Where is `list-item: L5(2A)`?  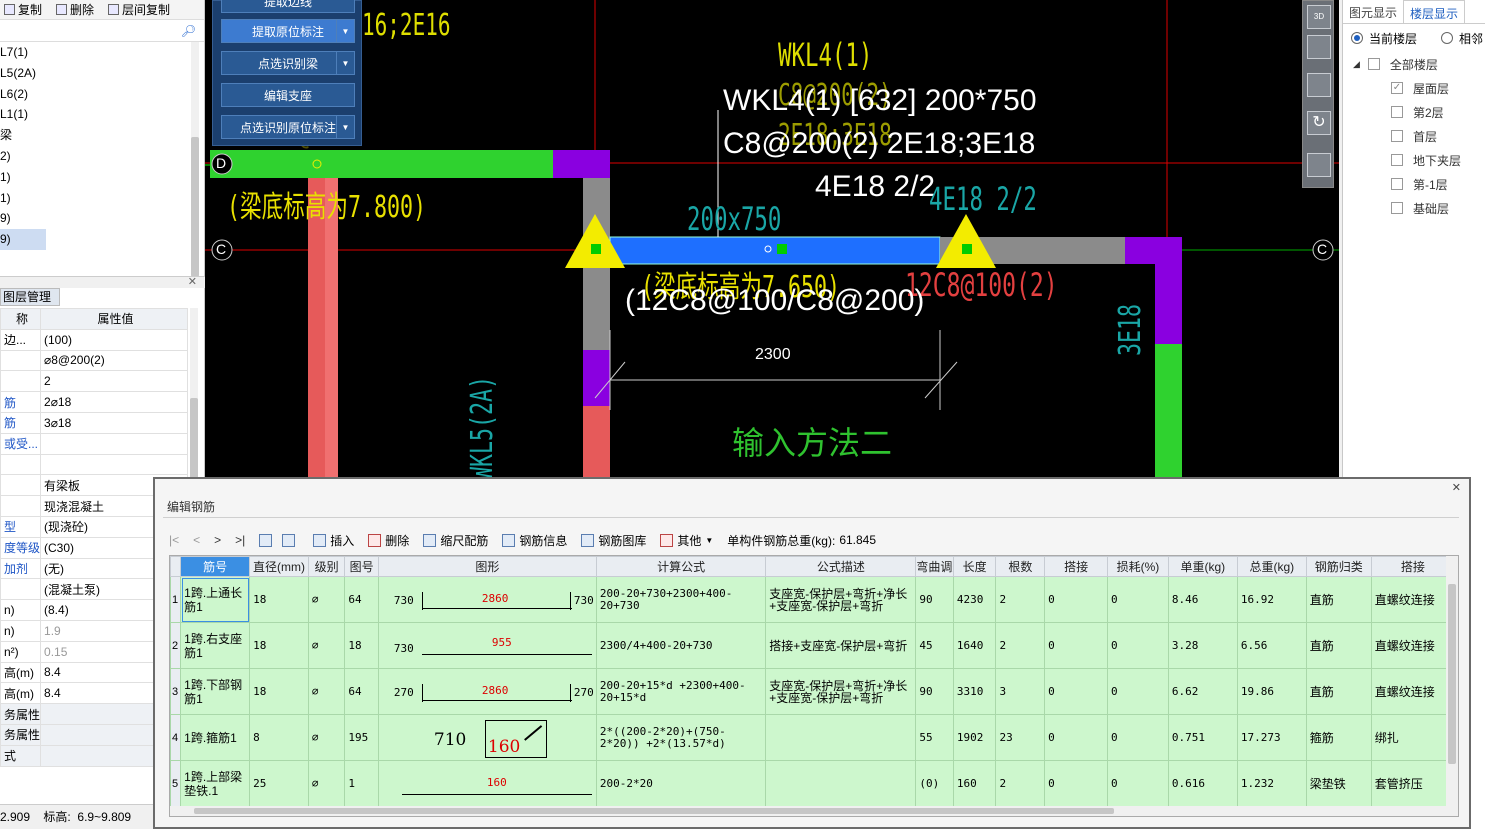
list-item: L5(2A) is located at coordinates (102, 73).